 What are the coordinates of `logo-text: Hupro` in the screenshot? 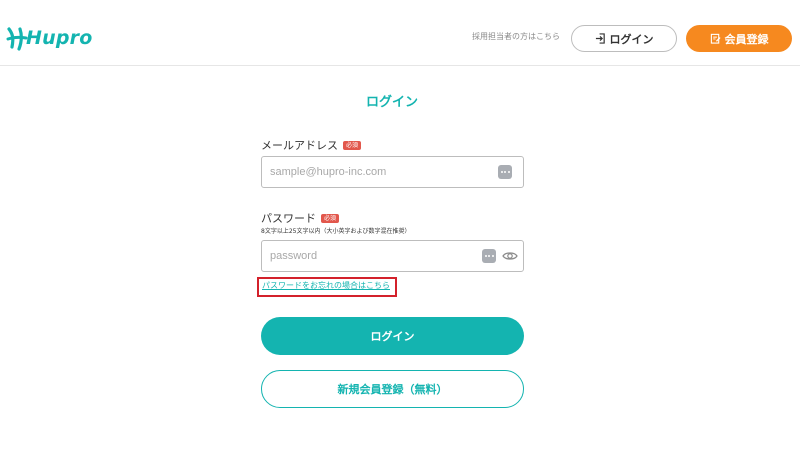 It's located at (59, 38).